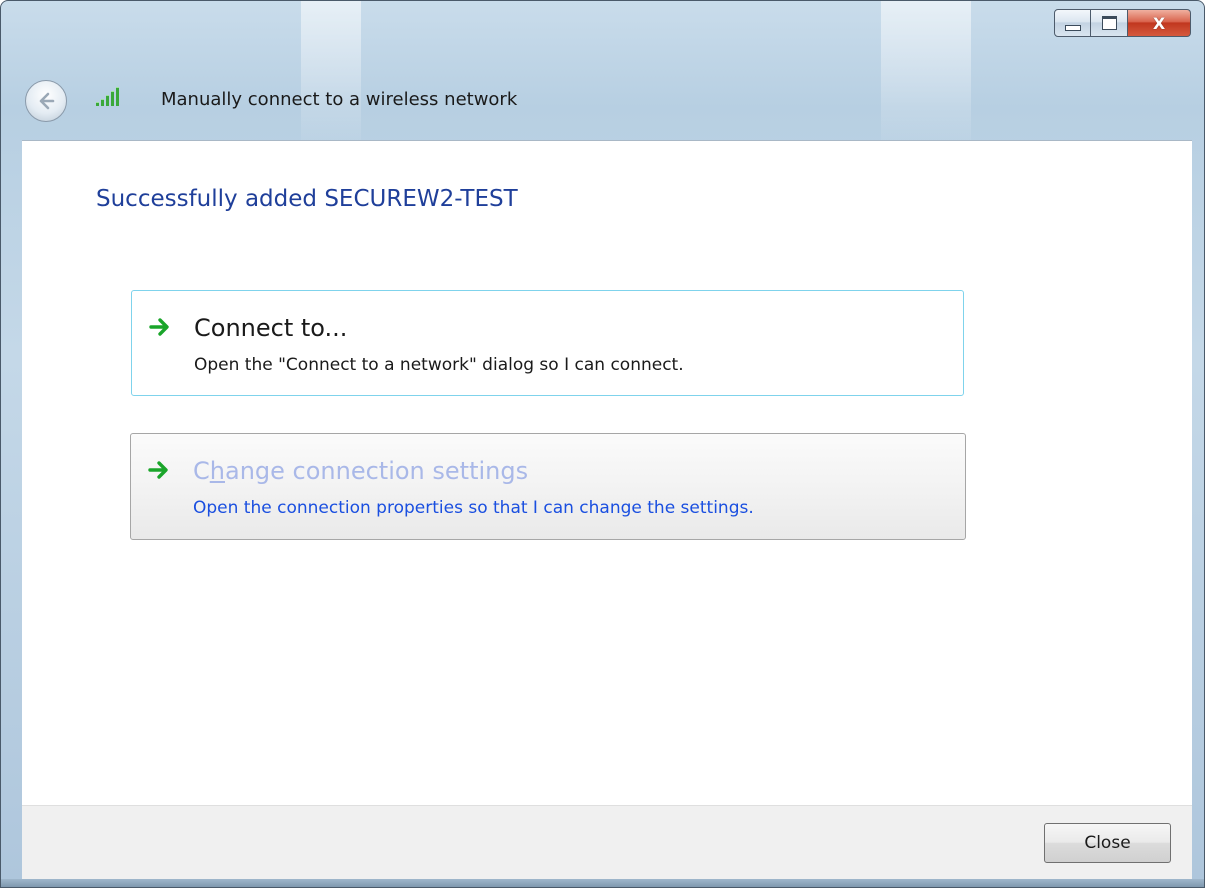 Image resolution: width=1205 pixels, height=888 pixels. What do you see at coordinates (107, 96) in the screenshot?
I see `wireless-signal-icon` at bounding box center [107, 96].